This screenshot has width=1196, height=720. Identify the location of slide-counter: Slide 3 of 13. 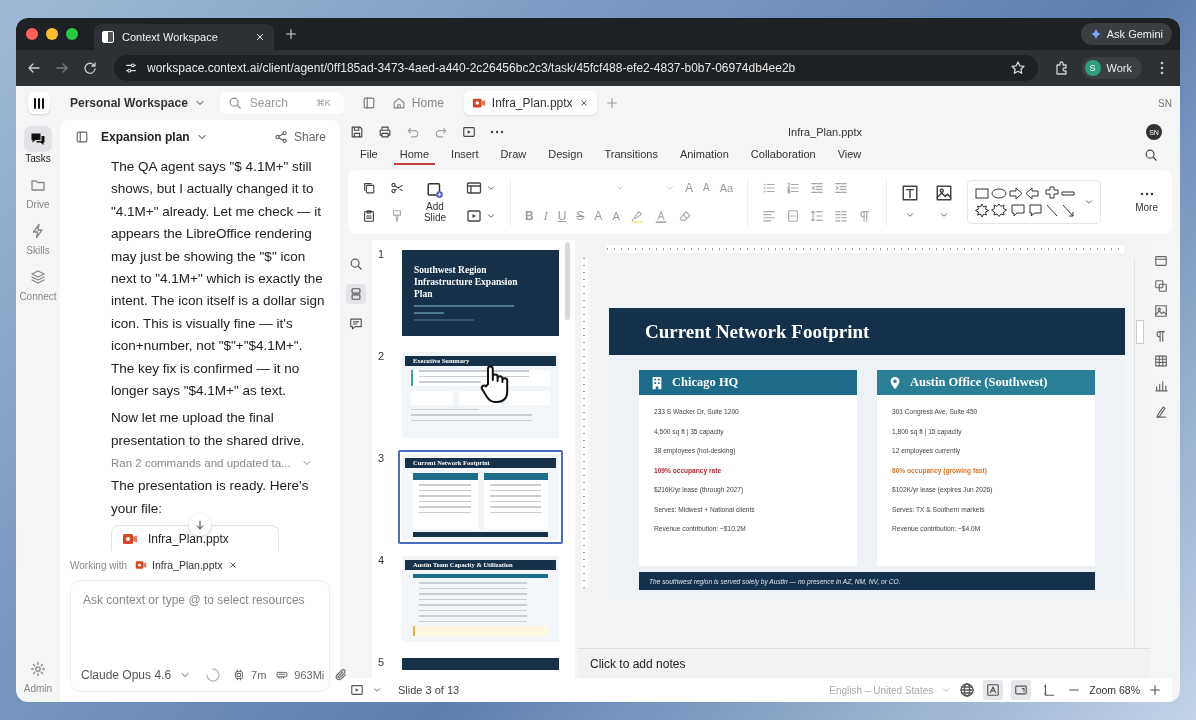
(429, 690).